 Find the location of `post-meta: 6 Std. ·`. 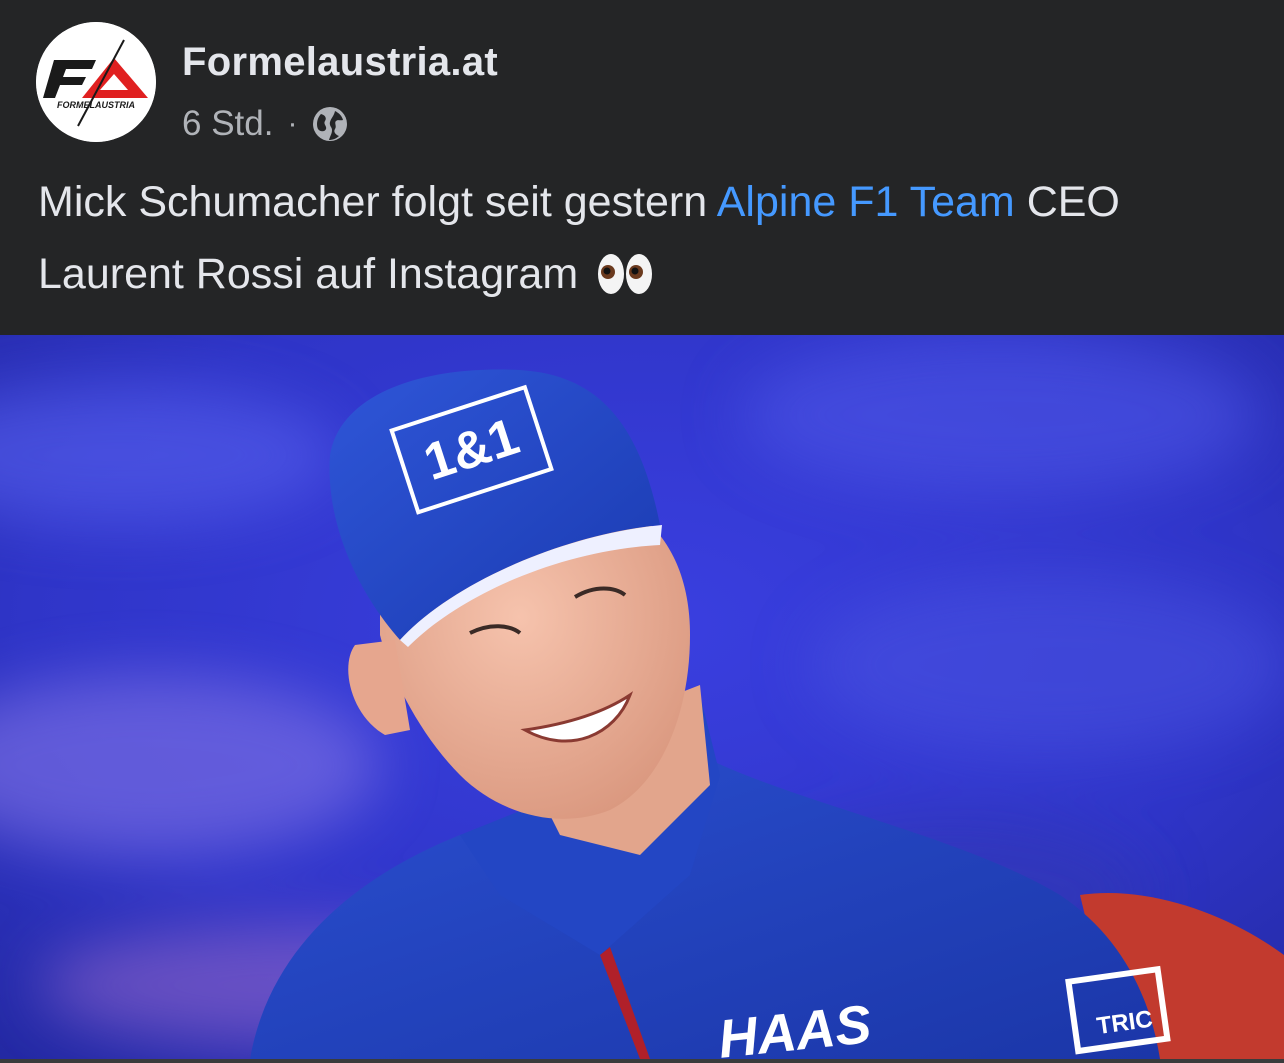

post-meta: 6 Std. · is located at coordinates (265, 124).